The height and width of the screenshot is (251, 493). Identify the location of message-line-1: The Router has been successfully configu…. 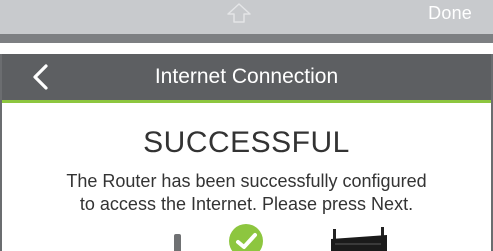
(246, 181).